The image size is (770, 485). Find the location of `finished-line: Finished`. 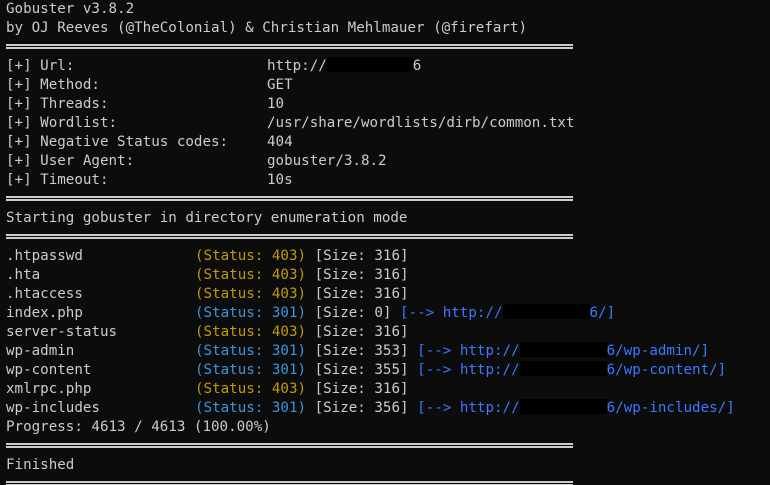

finished-line: Finished is located at coordinates (40, 465).